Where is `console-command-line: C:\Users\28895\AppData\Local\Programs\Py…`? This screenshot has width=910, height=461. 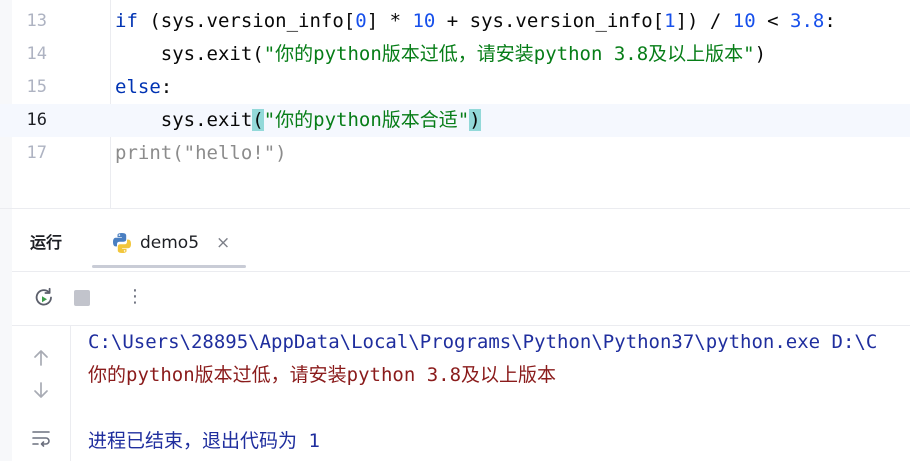 console-command-line: C:\Users\28895\AppData\Local\Programs\Py… is located at coordinates (483, 342).